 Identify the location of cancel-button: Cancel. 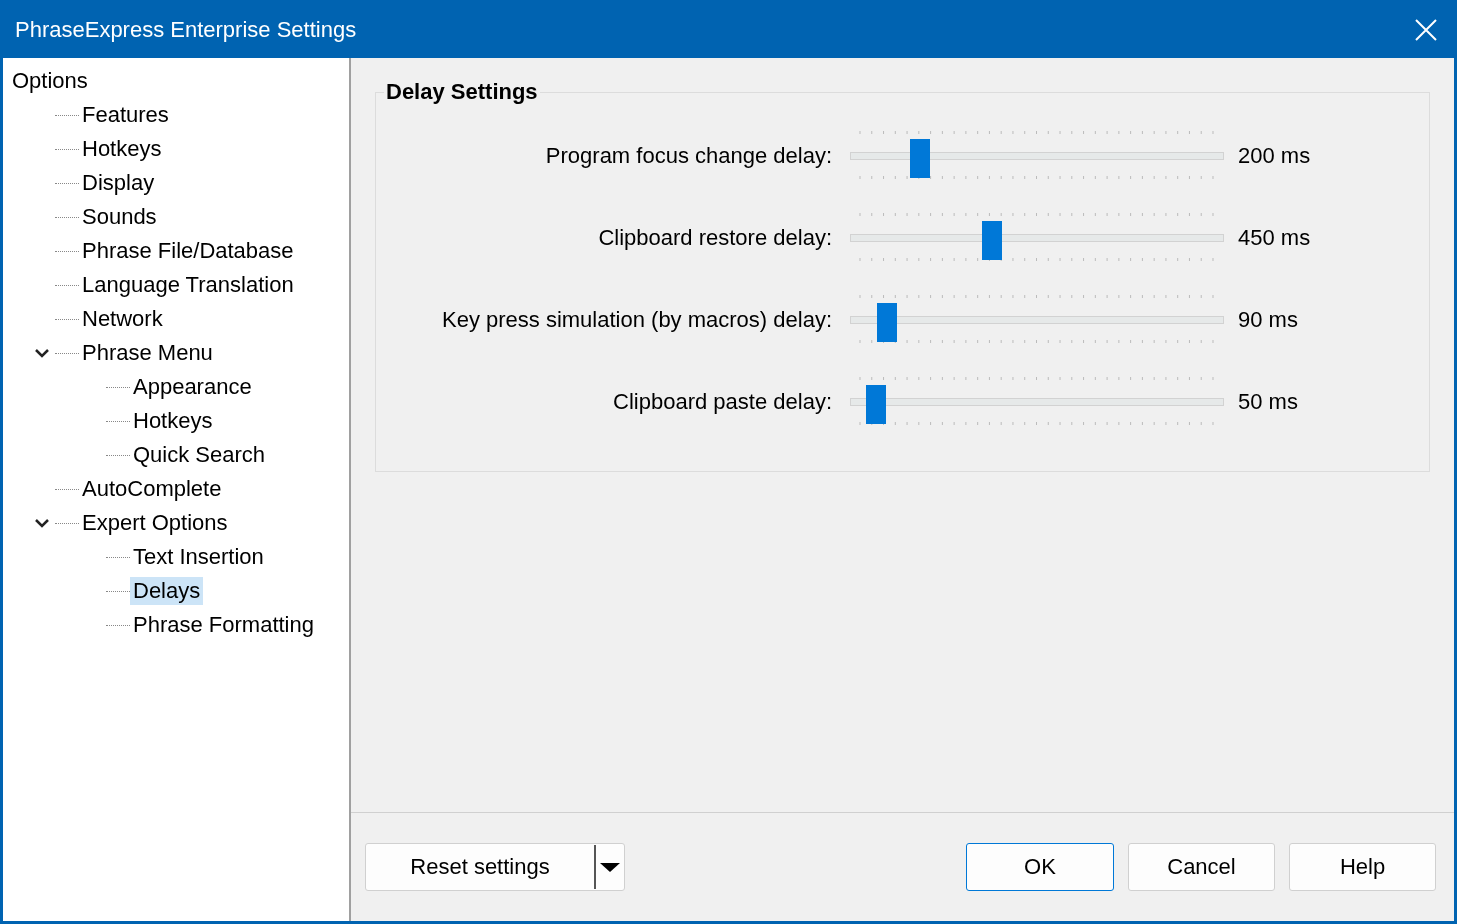
(1201, 867).